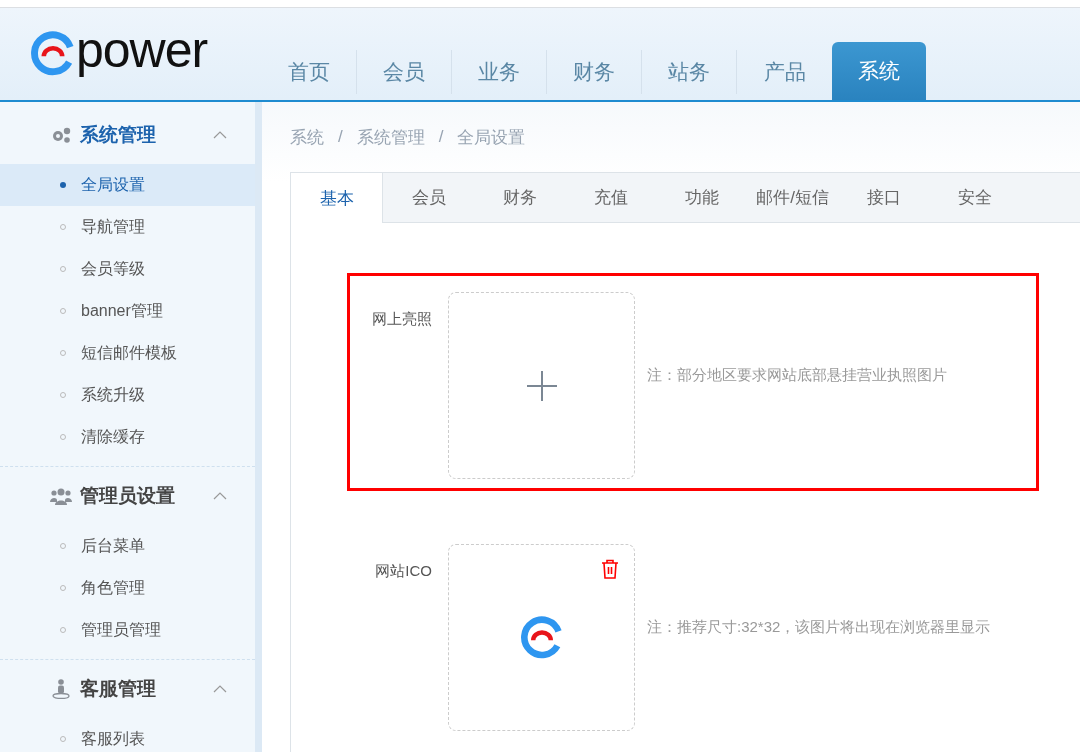 The height and width of the screenshot is (752, 1080). What do you see at coordinates (428, 197) in the screenshot?
I see `settings-tab: 会员` at bounding box center [428, 197].